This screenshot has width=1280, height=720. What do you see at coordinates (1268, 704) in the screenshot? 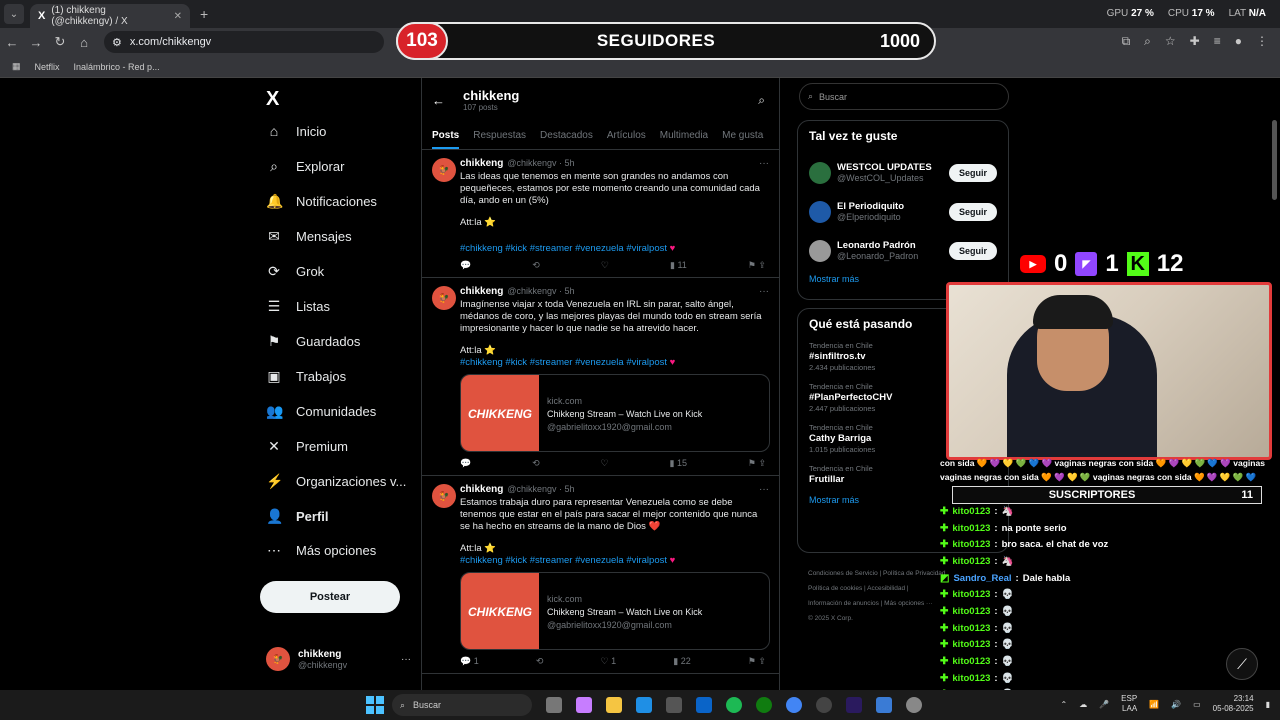
I see `notifications-icon: ▮` at bounding box center [1268, 704].